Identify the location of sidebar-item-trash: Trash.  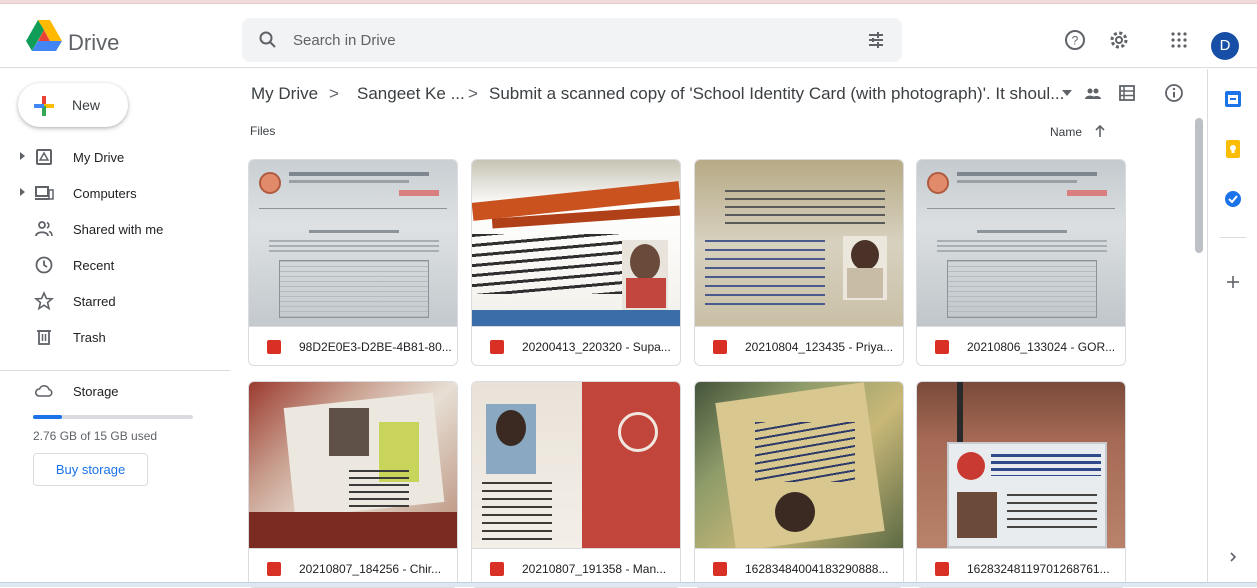
(115, 337).